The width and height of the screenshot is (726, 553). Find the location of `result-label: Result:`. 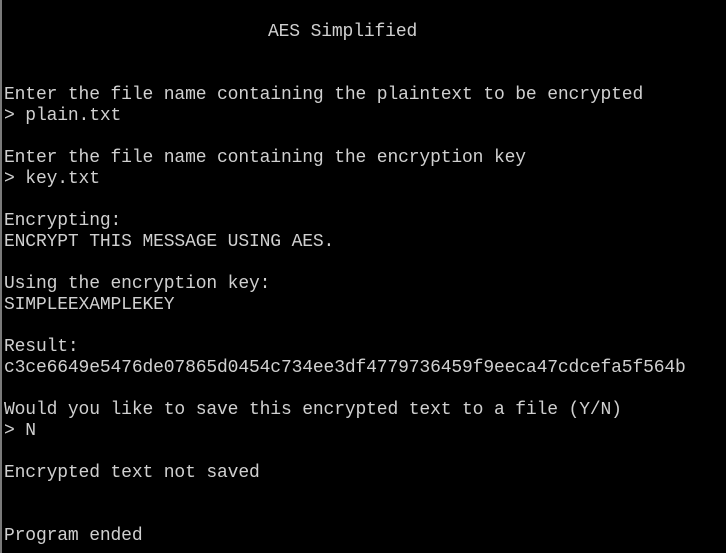

result-label: Result: is located at coordinates (41, 347).